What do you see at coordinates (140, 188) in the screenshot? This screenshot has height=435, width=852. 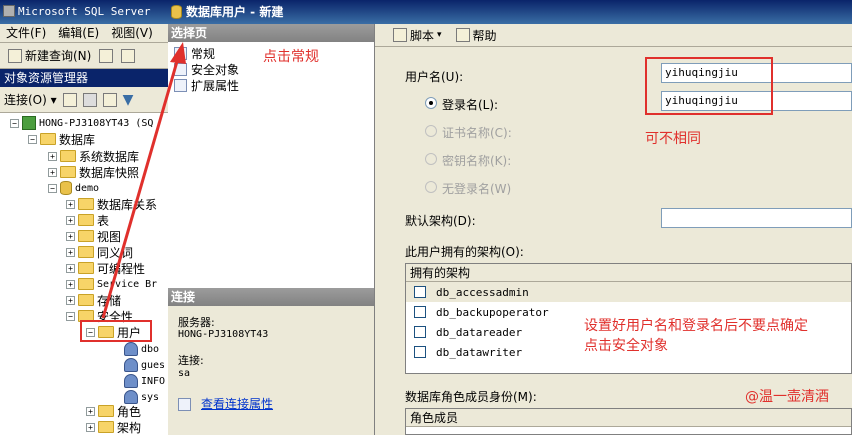 I see `arrow-line` at bounding box center [140, 188].